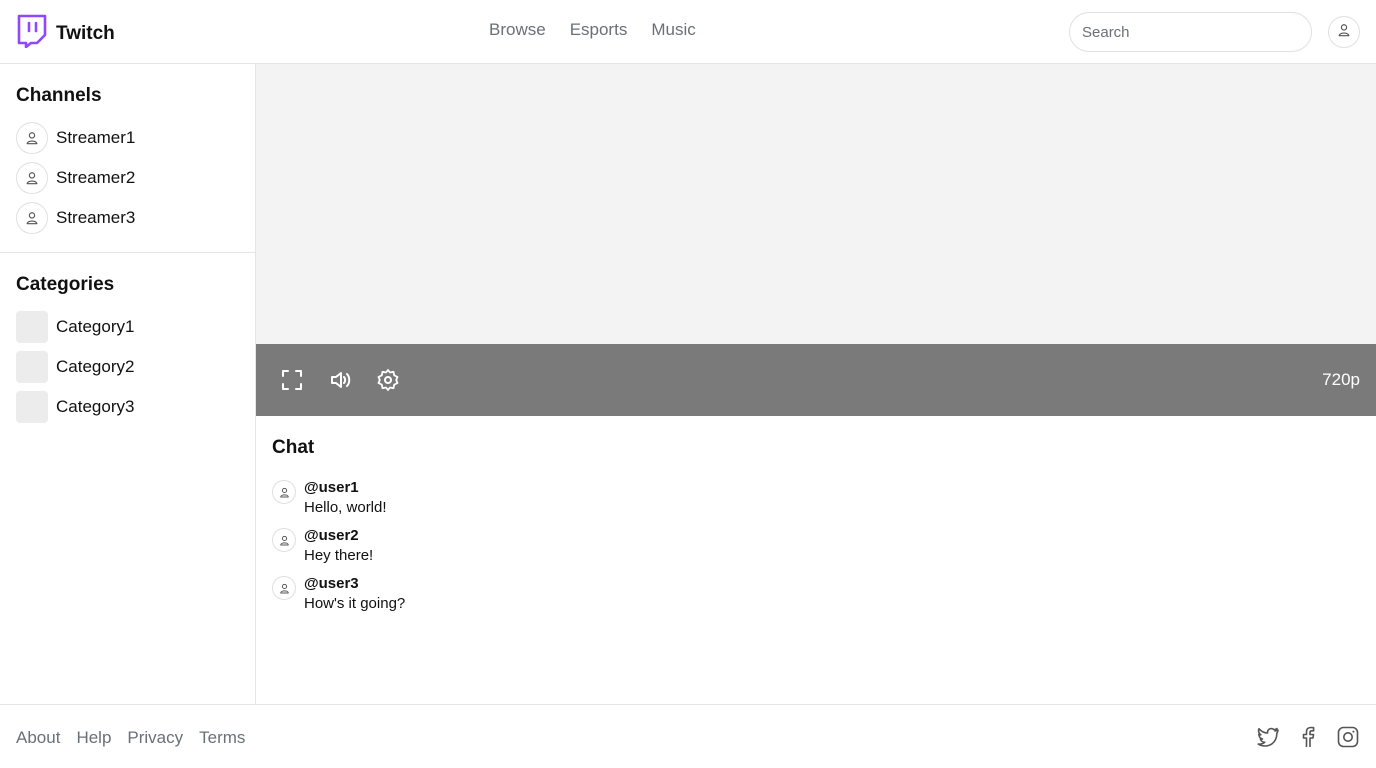  I want to click on chat-message: @user3 How's it going?, so click(338, 594).